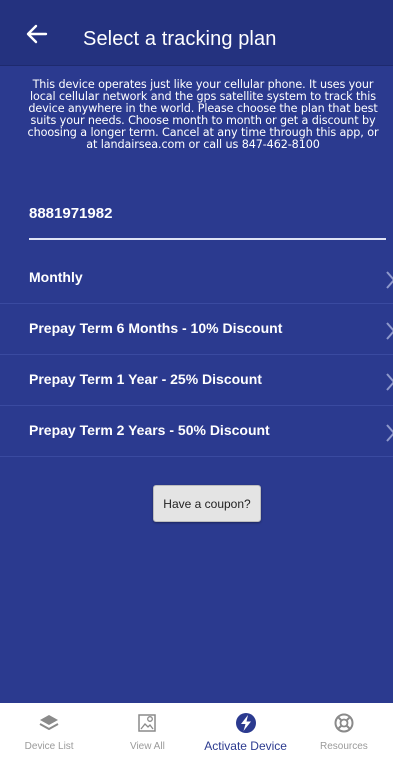 The image size is (393, 759). Describe the element at coordinates (207, 239) in the screenshot. I see `divider` at that location.